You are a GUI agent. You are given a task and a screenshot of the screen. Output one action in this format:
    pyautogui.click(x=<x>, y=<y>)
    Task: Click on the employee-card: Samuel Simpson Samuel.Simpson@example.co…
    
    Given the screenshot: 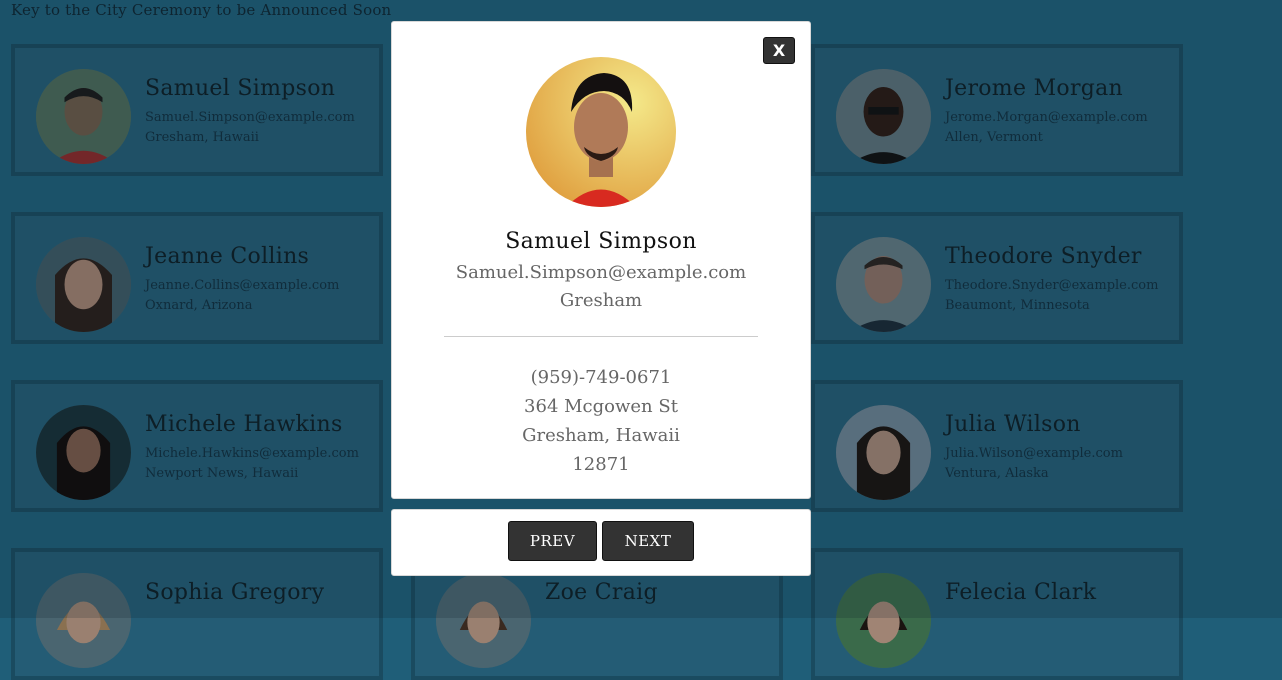 What is the action you would take?
    pyautogui.click(x=197, y=110)
    